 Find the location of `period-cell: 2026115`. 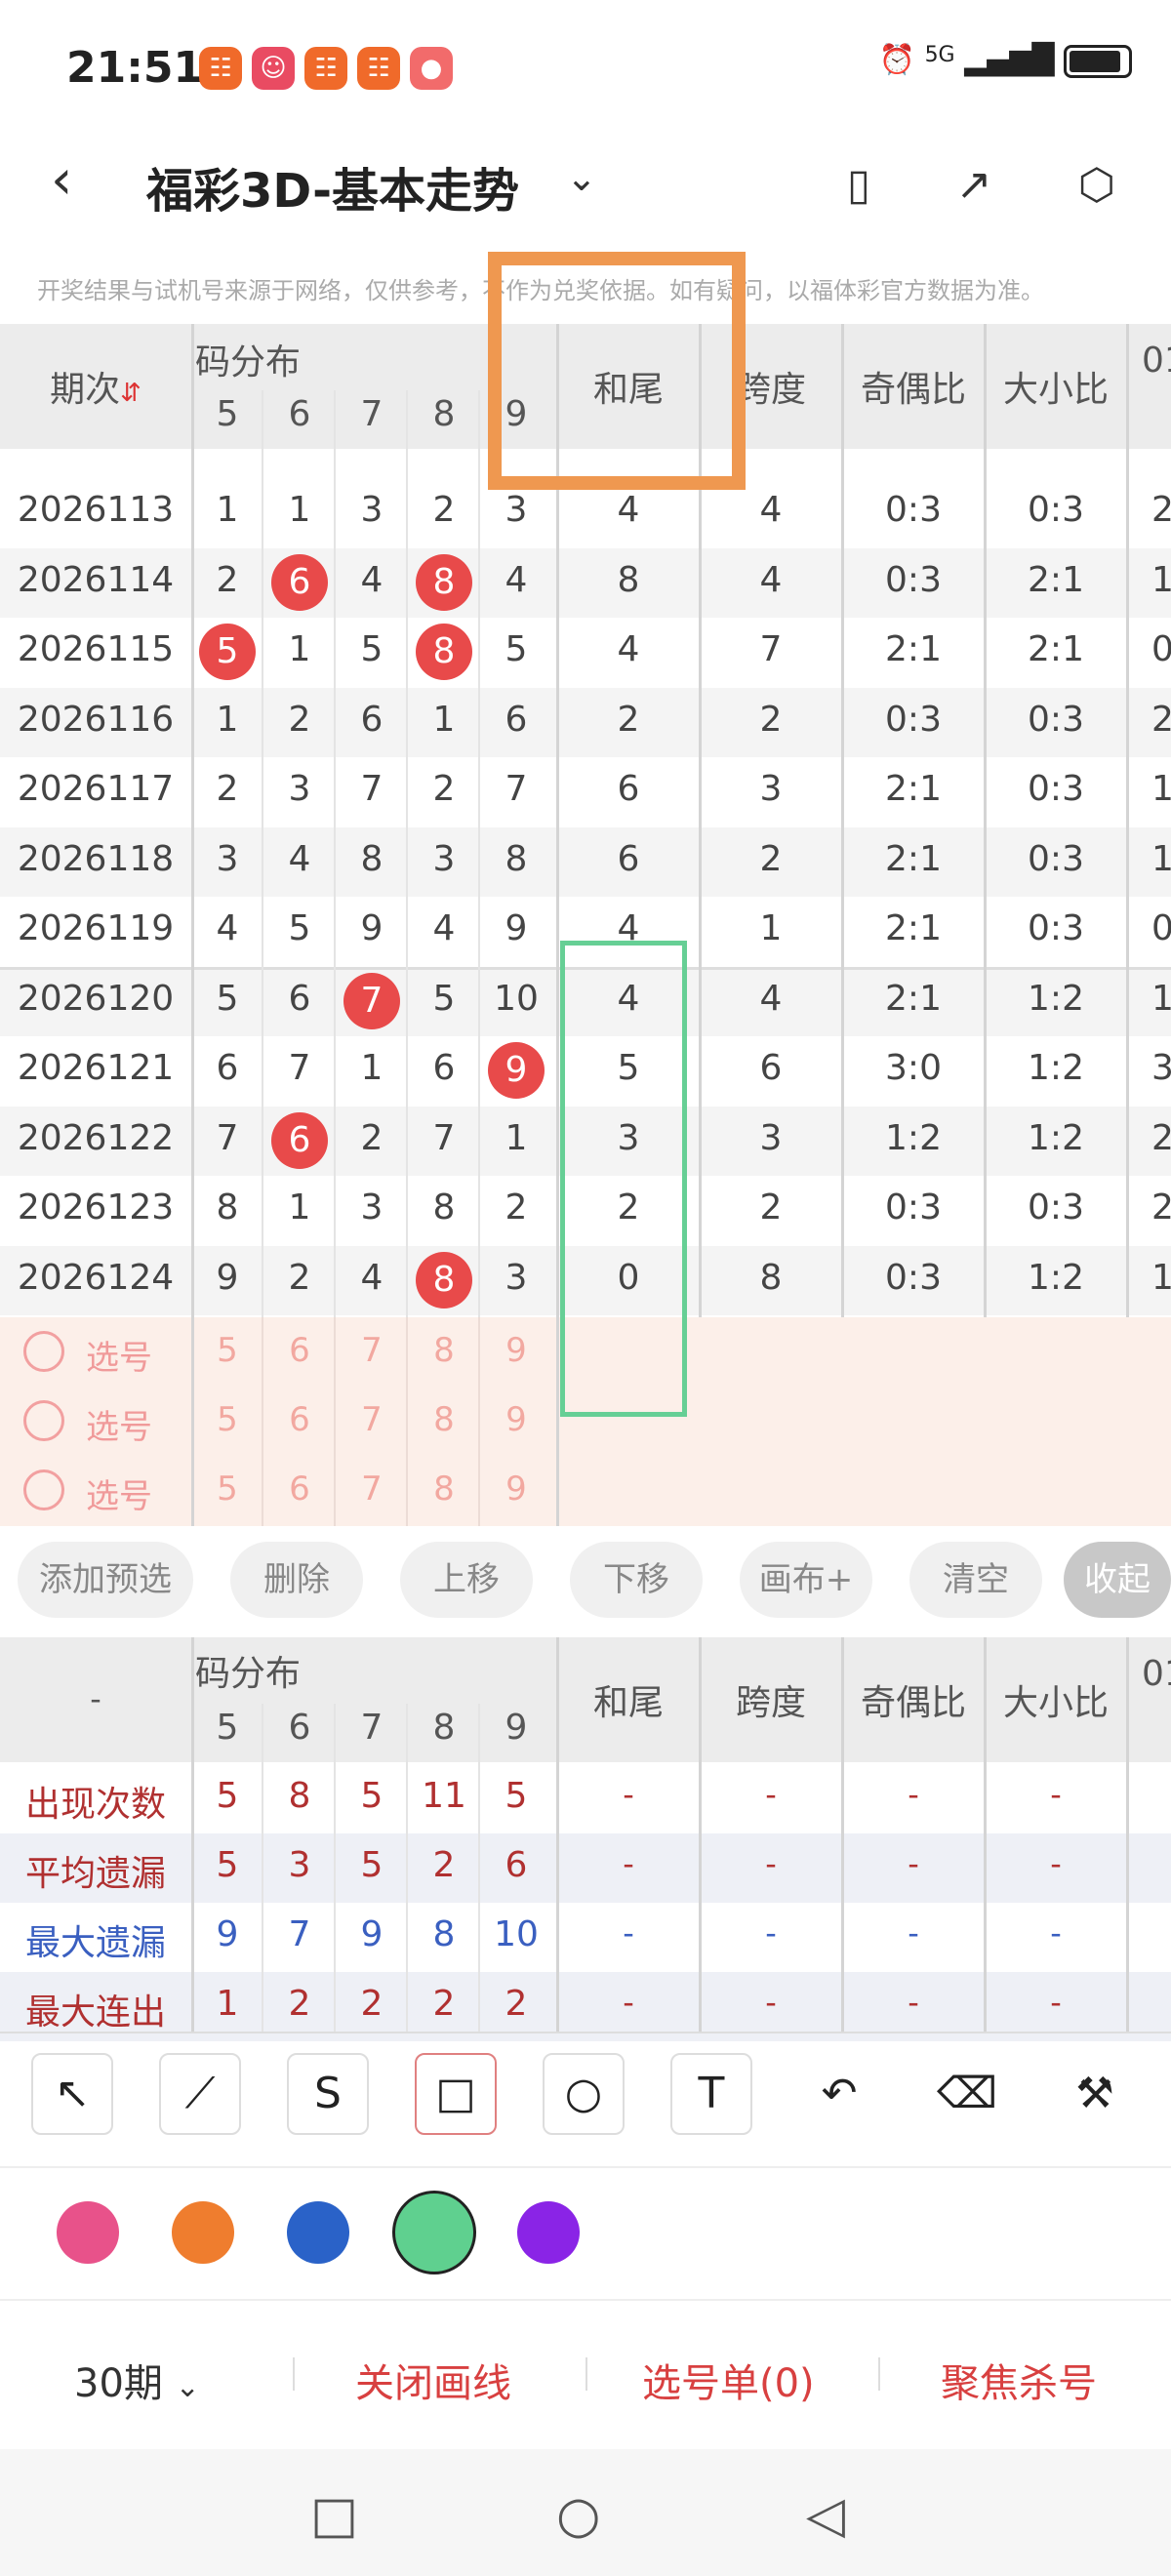

period-cell: 2026115 is located at coordinates (96, 649).